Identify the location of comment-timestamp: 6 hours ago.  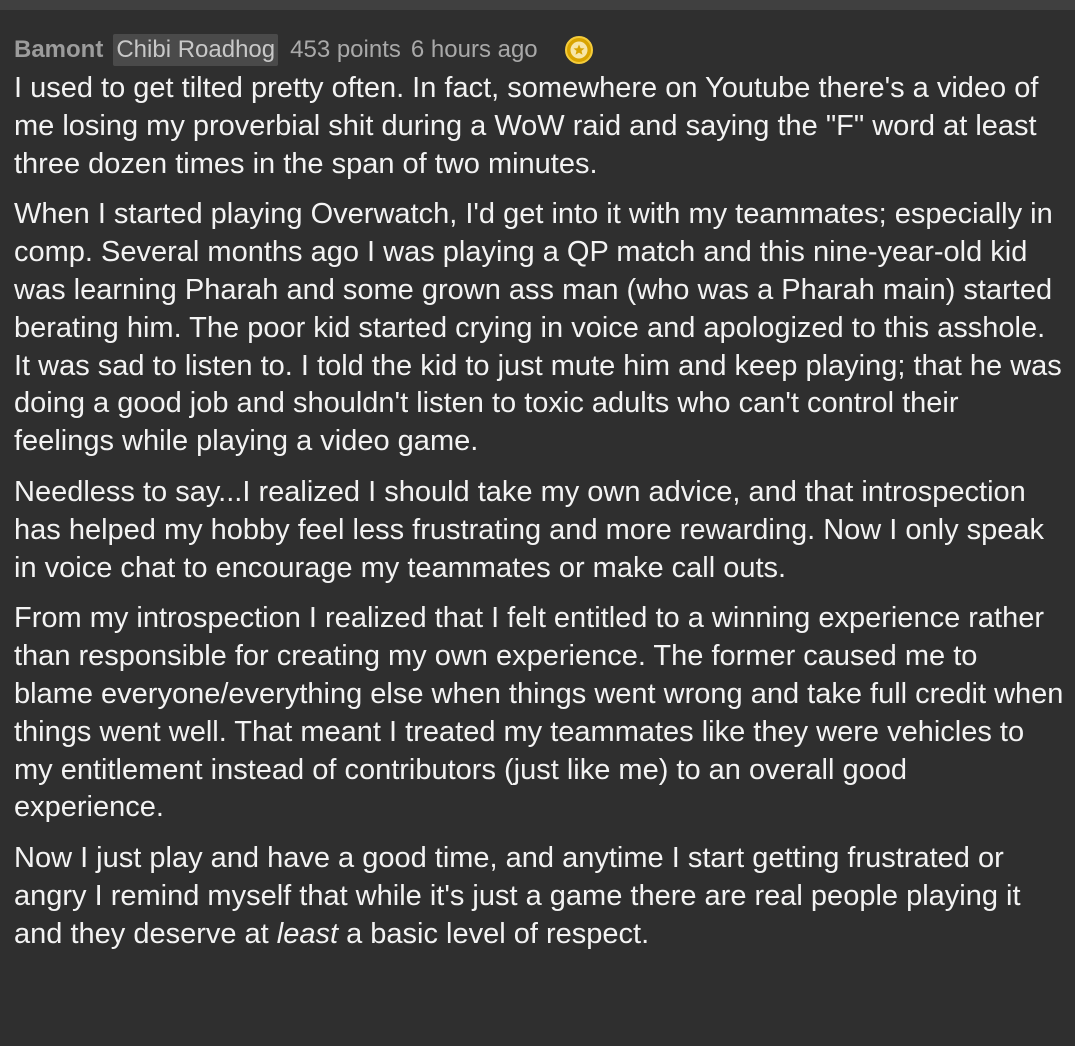
(474, 49).